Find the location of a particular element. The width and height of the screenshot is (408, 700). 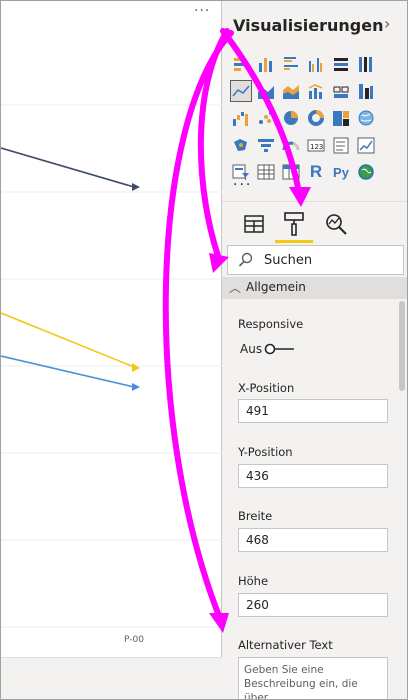

active-tab-indicator is located at coordinates (294, 241).